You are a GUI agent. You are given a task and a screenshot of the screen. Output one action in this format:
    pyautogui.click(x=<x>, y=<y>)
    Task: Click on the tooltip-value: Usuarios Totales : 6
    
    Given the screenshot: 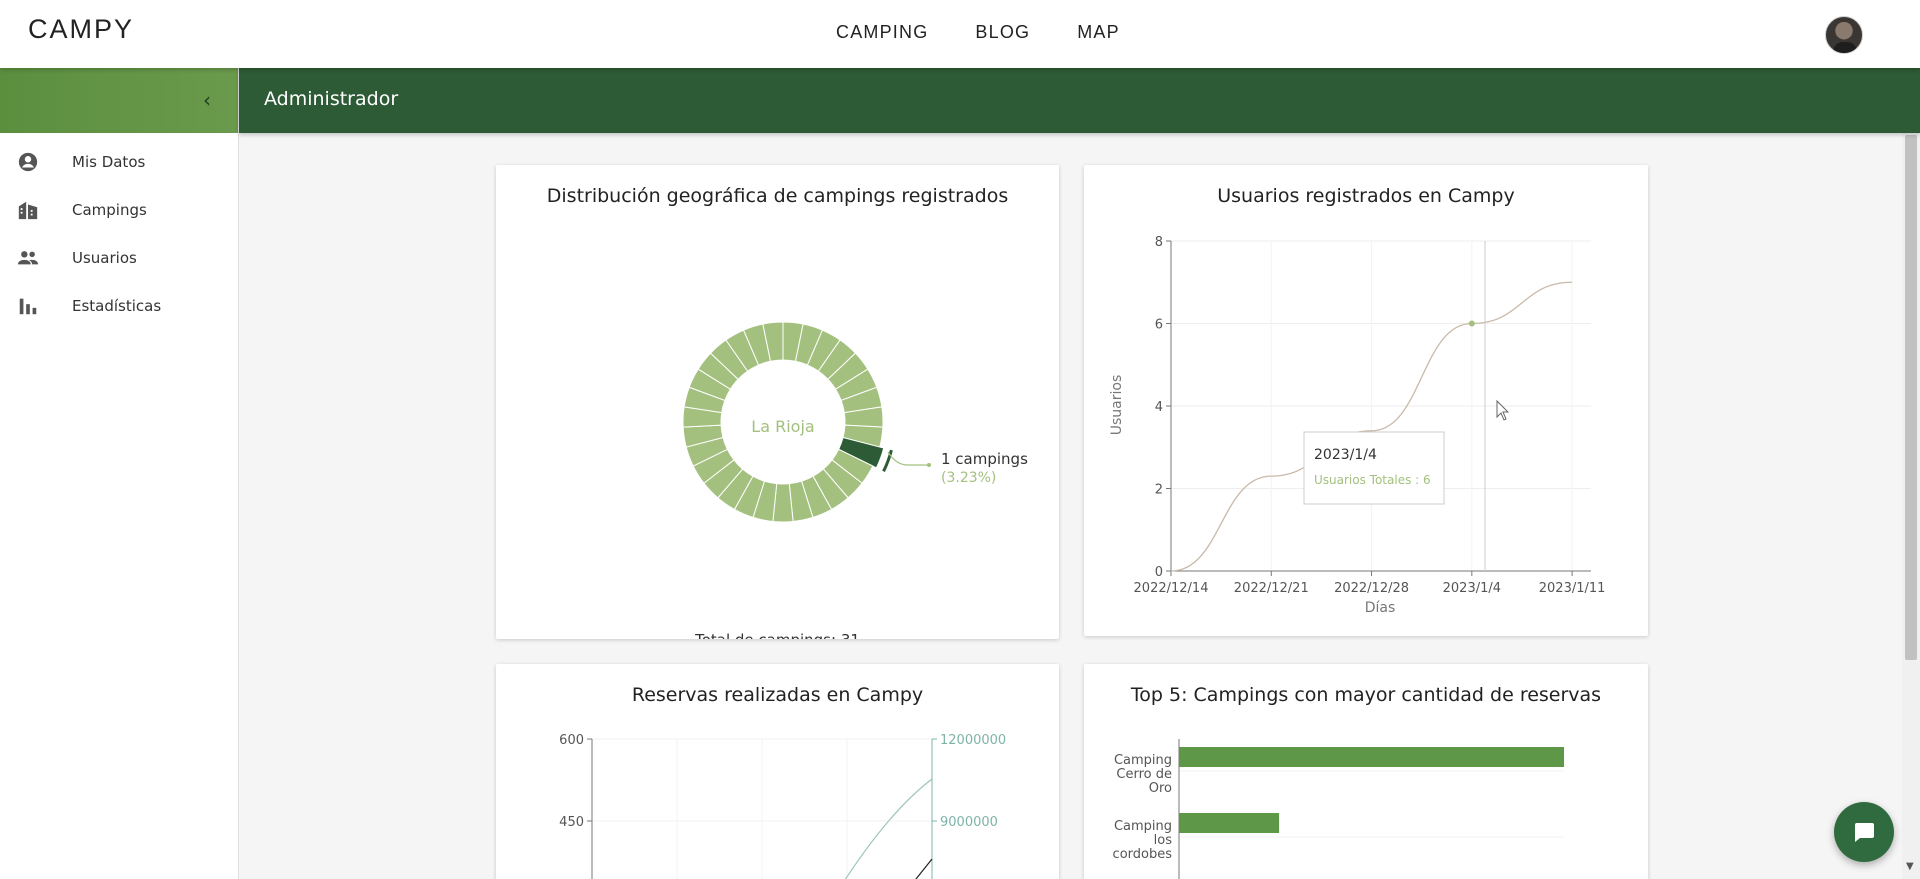 What is the action you would take?
    pyautogui.click(x=1372, y=480)
    